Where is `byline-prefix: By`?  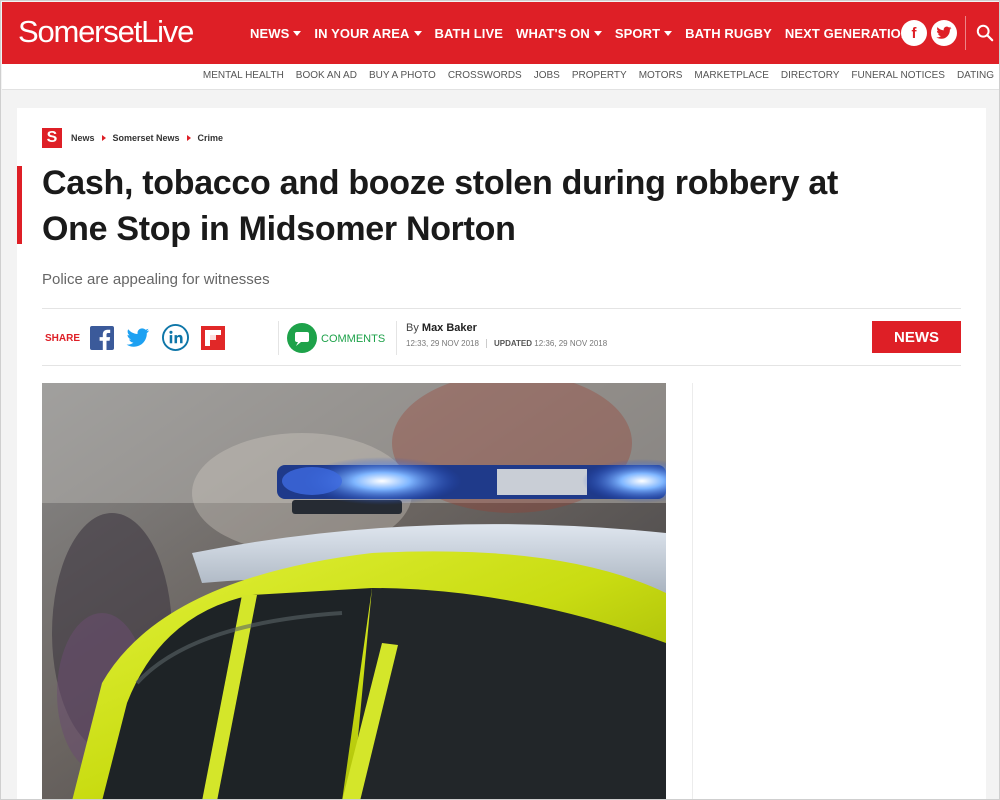
byline-prefix: By is located at coordinates (412, 328).